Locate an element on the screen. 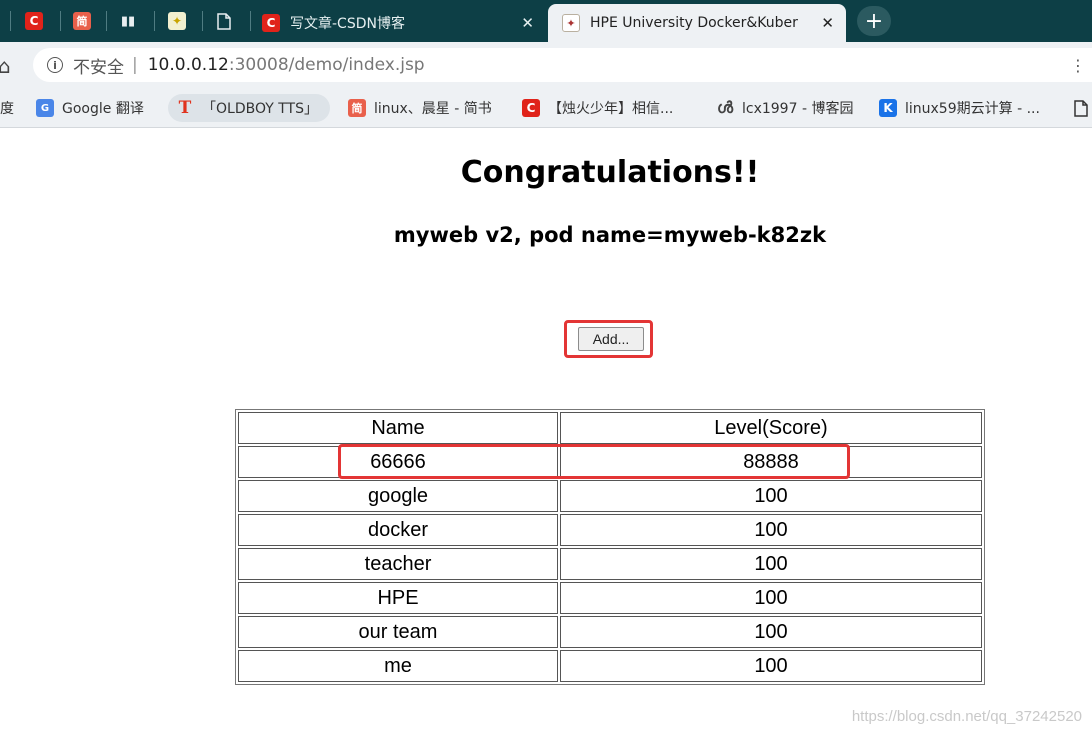 The width and height of the screenshot is (1092, 733). cnblogs-icon: ൾ is located at coordinates (725, 107).